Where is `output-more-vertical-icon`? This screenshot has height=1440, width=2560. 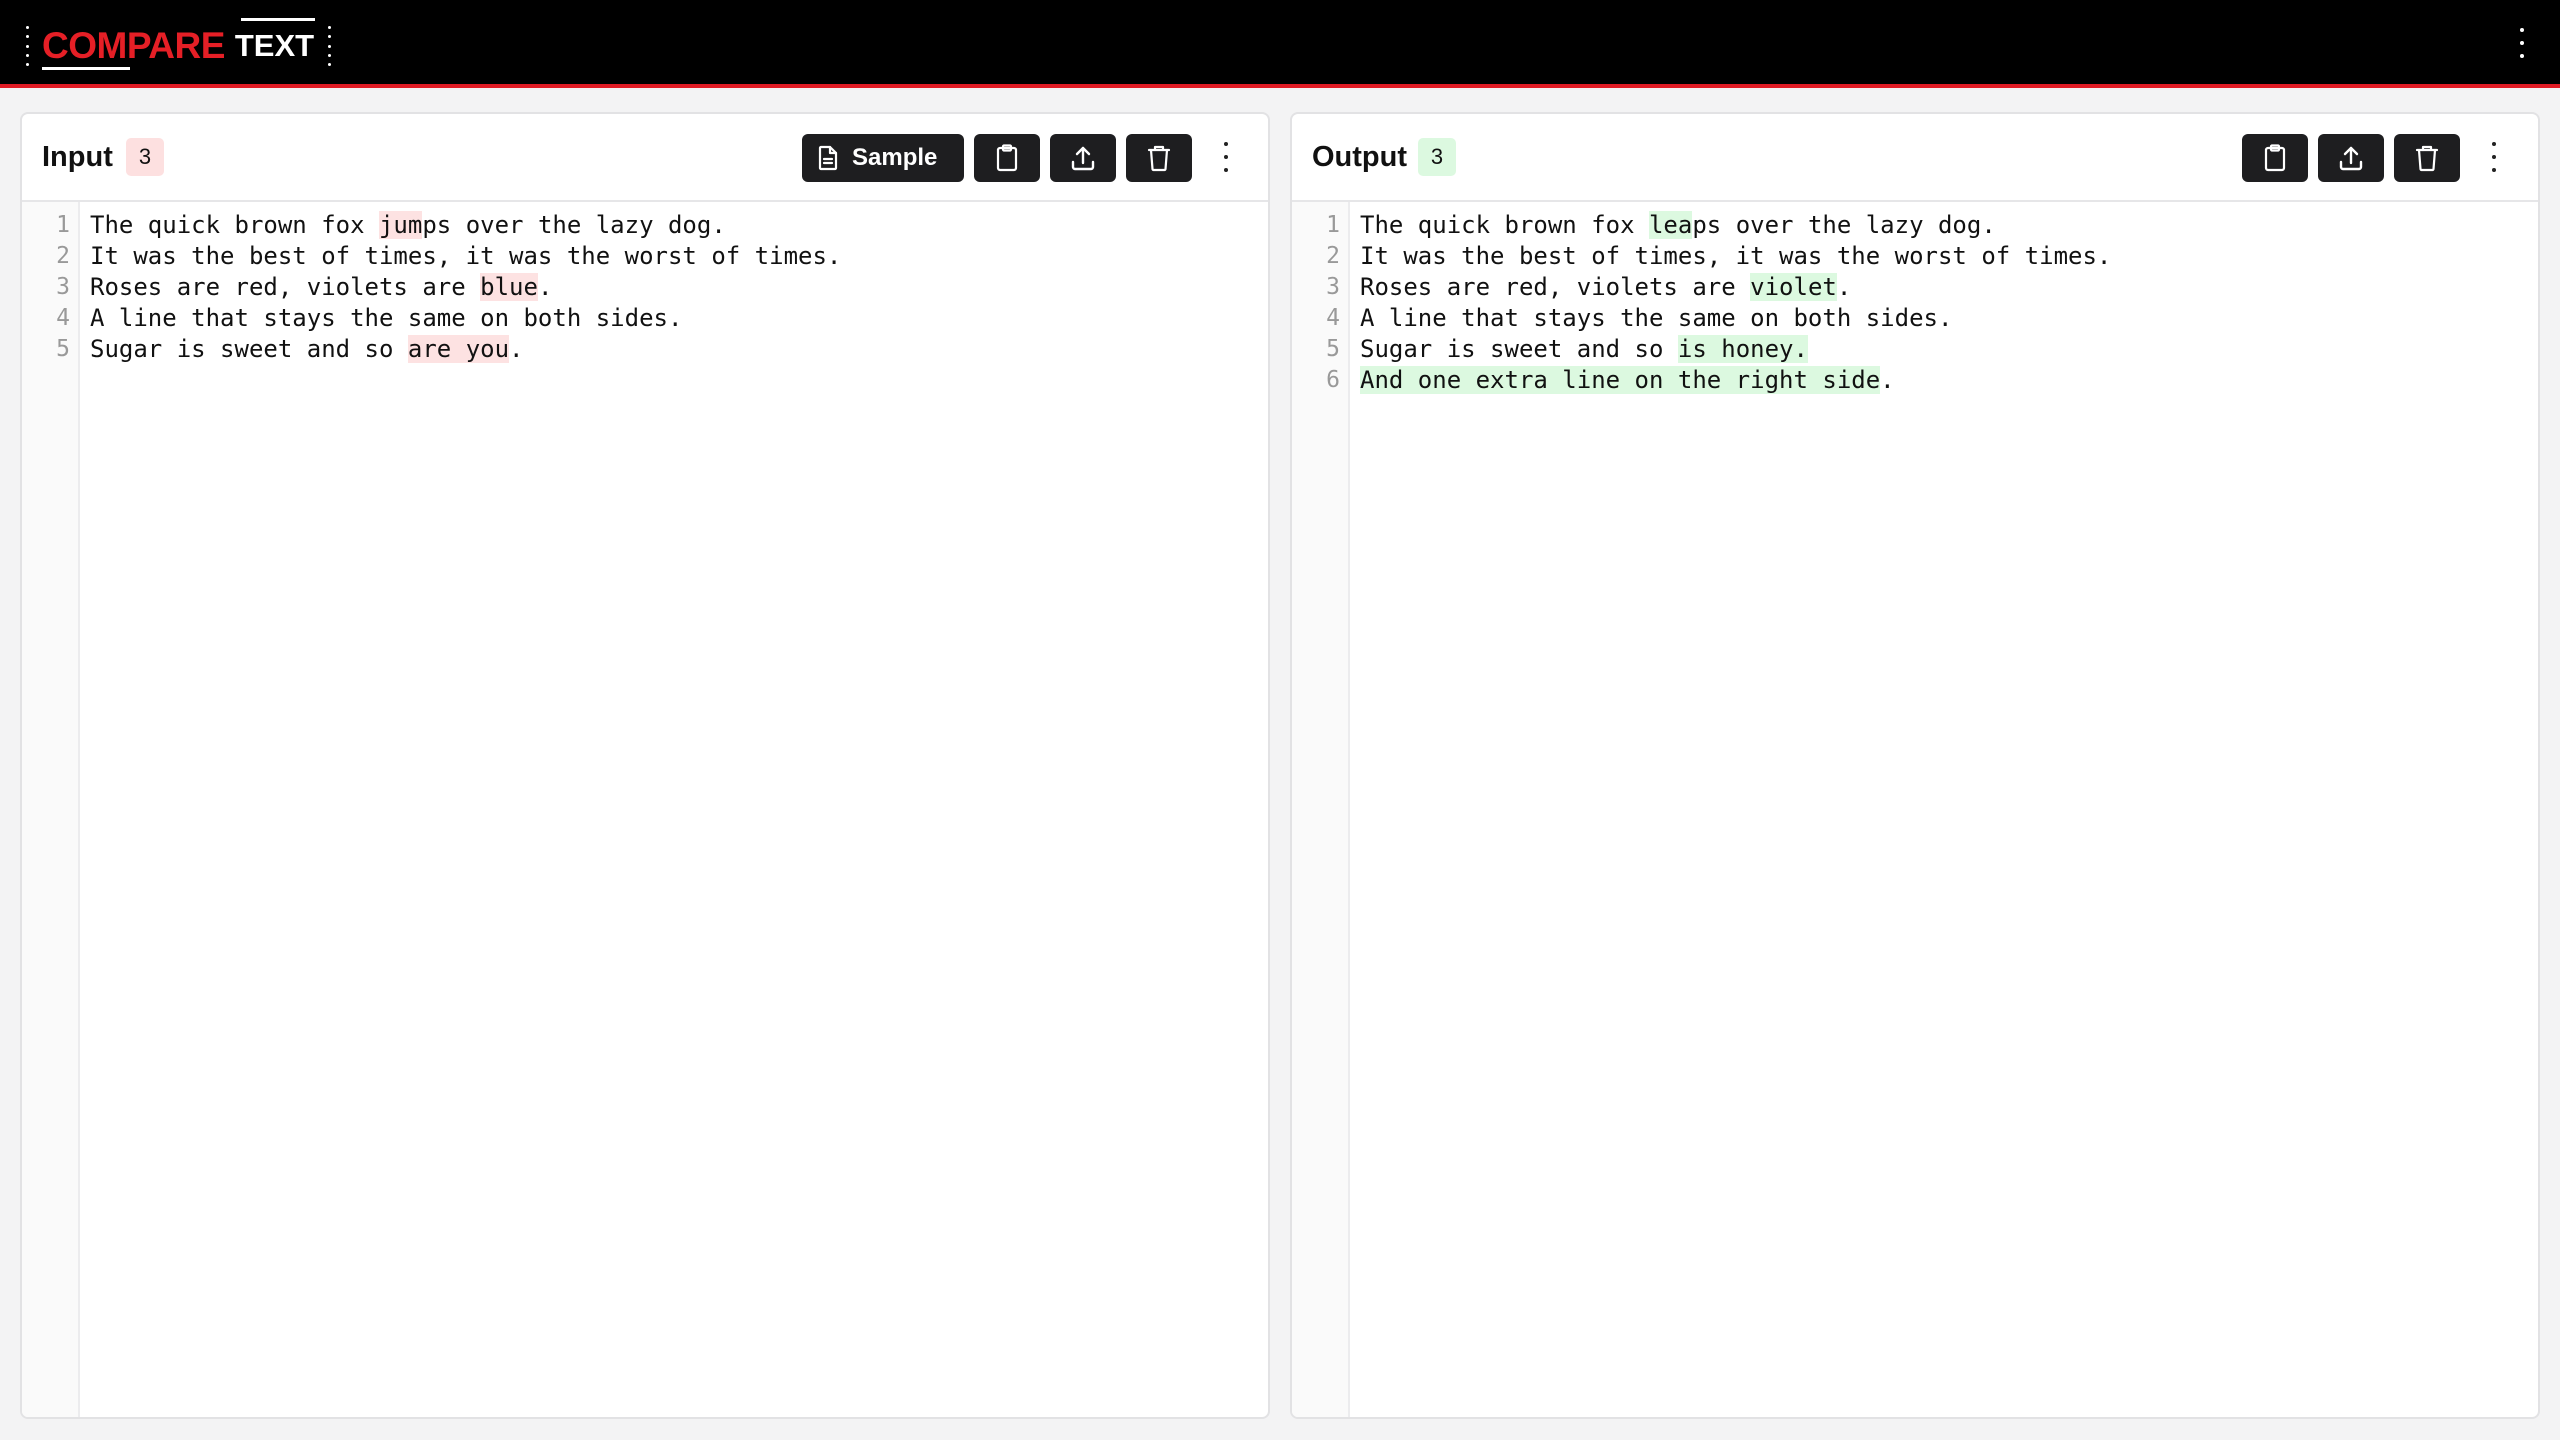 output-more-vertical-icon is located at coordinates (2494, 157).